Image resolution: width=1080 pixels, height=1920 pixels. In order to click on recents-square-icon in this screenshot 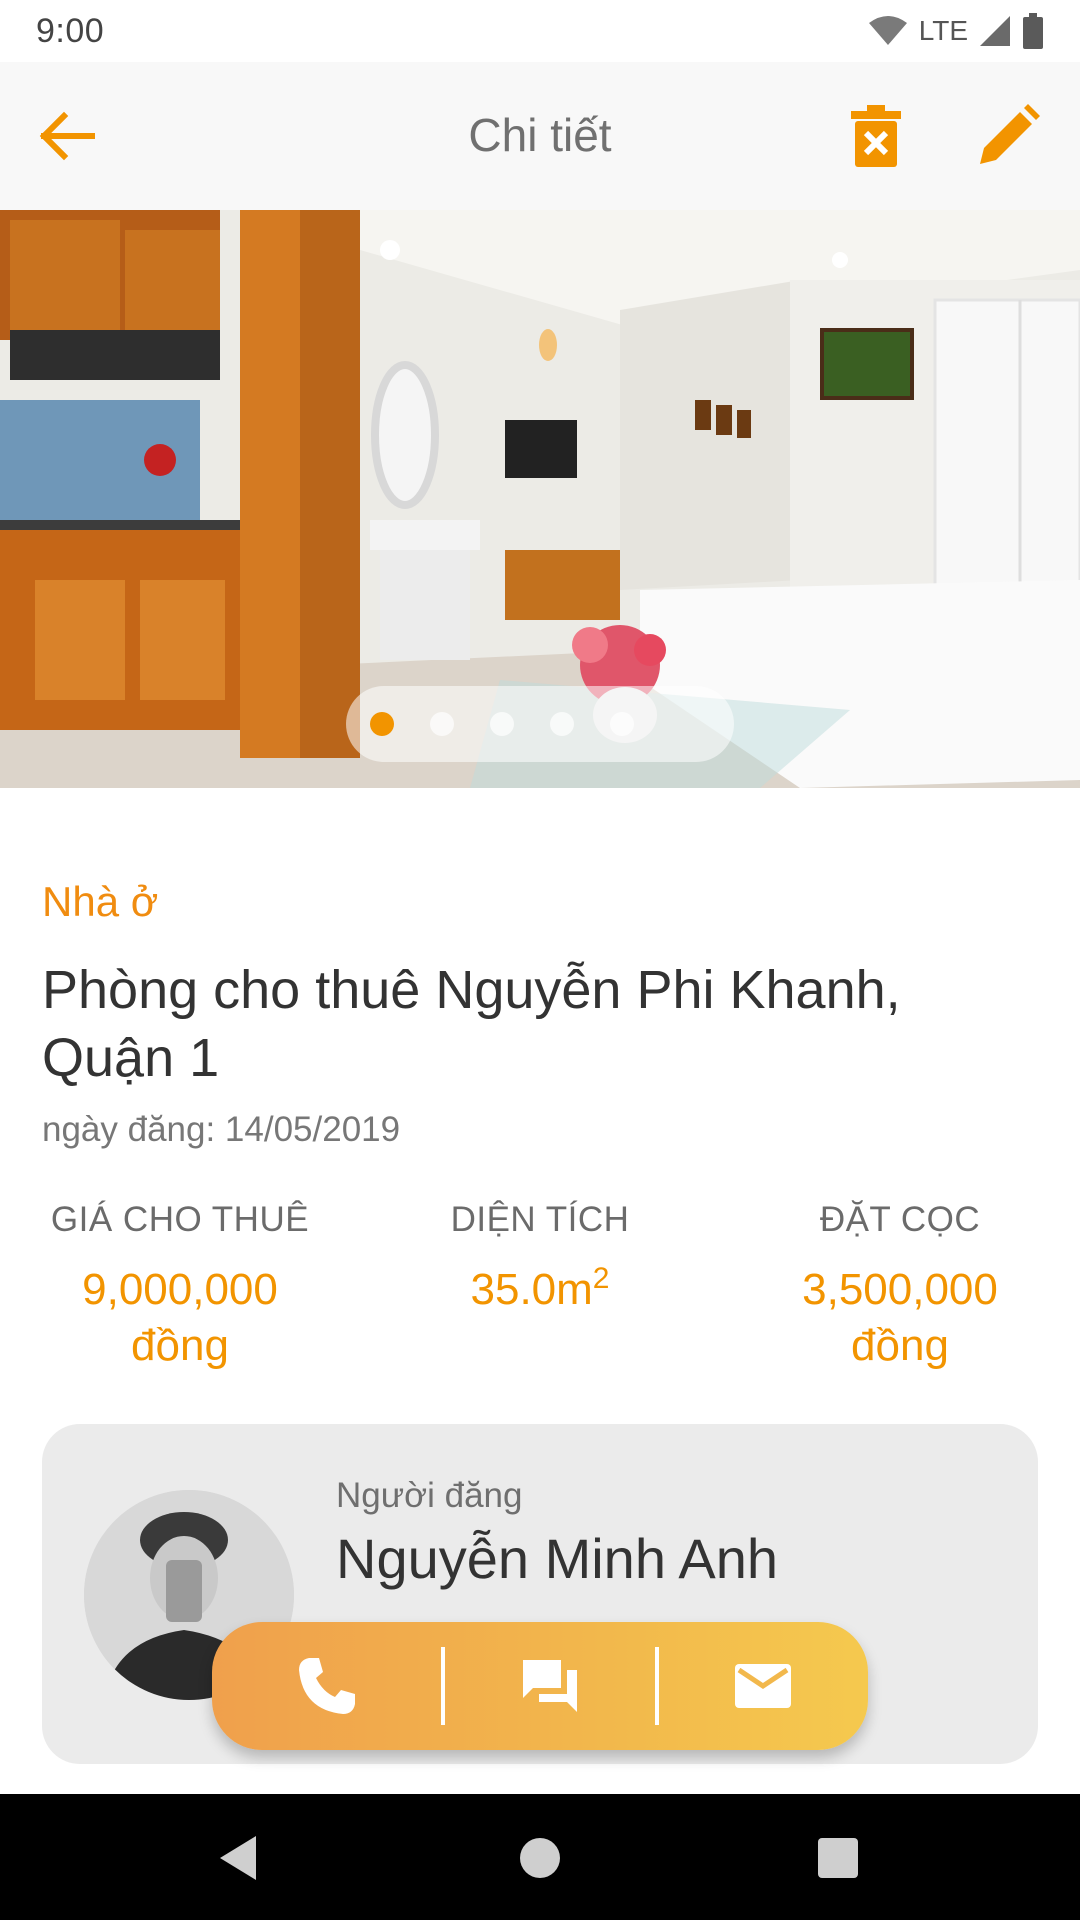, I will do `click(838, 1858)`.